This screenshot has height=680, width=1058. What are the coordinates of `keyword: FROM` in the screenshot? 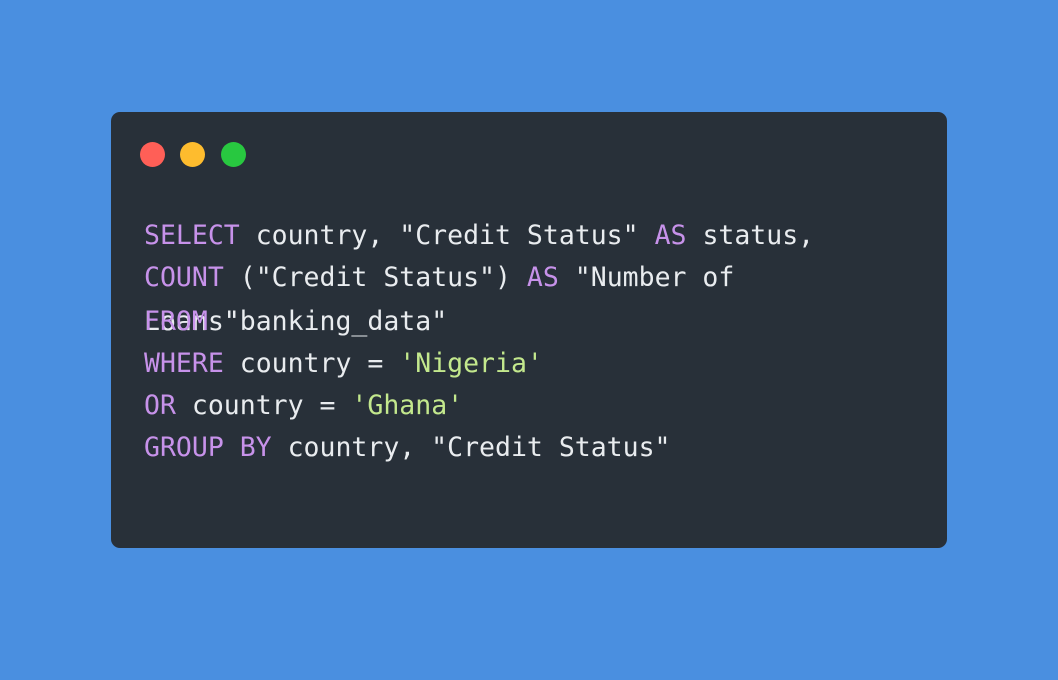 It's located at (176, 321).